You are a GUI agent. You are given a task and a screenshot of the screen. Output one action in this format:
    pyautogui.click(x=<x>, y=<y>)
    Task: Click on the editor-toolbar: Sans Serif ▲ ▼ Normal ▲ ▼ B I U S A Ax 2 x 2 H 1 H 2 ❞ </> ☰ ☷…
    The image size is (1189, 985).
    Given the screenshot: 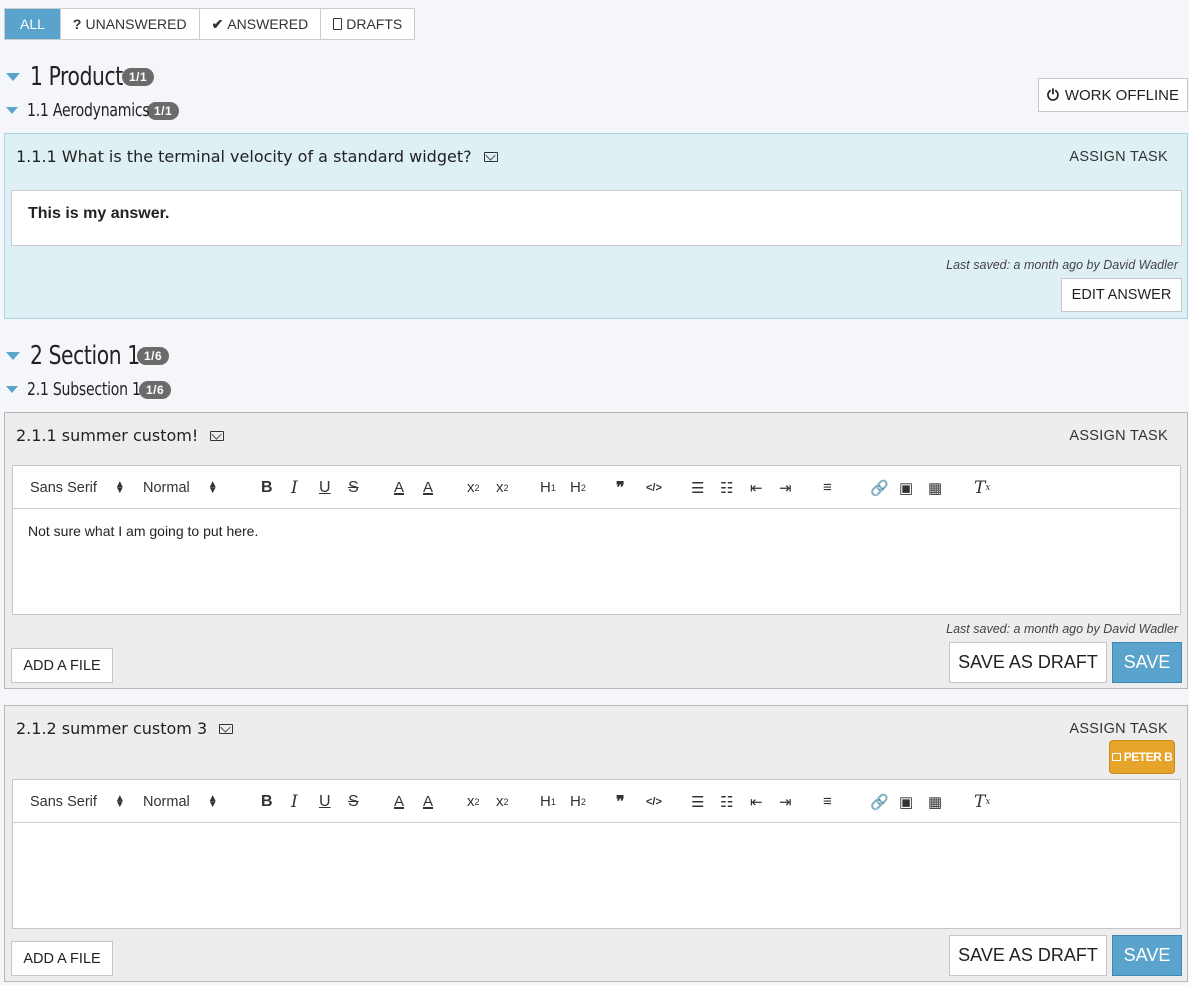 What is the action you would take?
    pyautogui.click(x=596, y=487)
    